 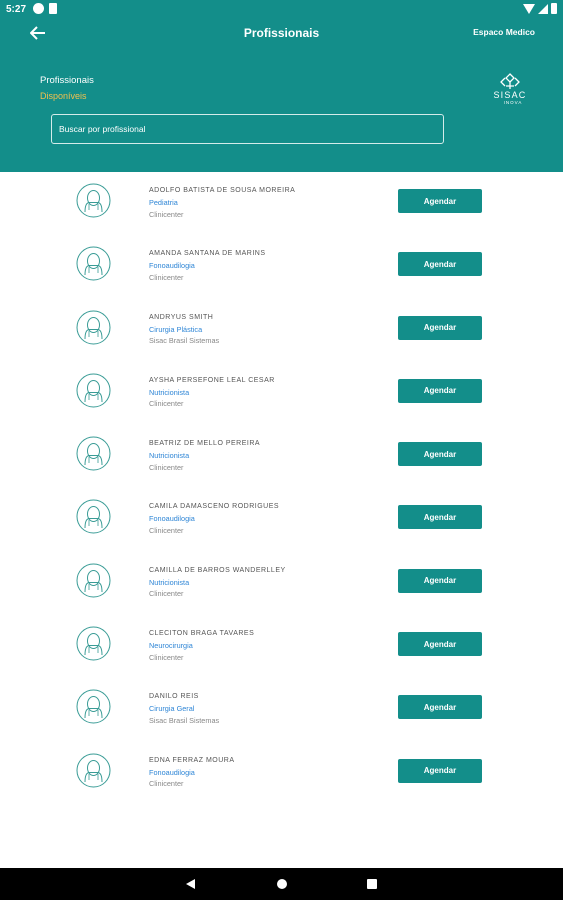 What do you see at coordinates (554, 8) in the screenshot?
I see `battery-icon` at bounding box center [554, 8].